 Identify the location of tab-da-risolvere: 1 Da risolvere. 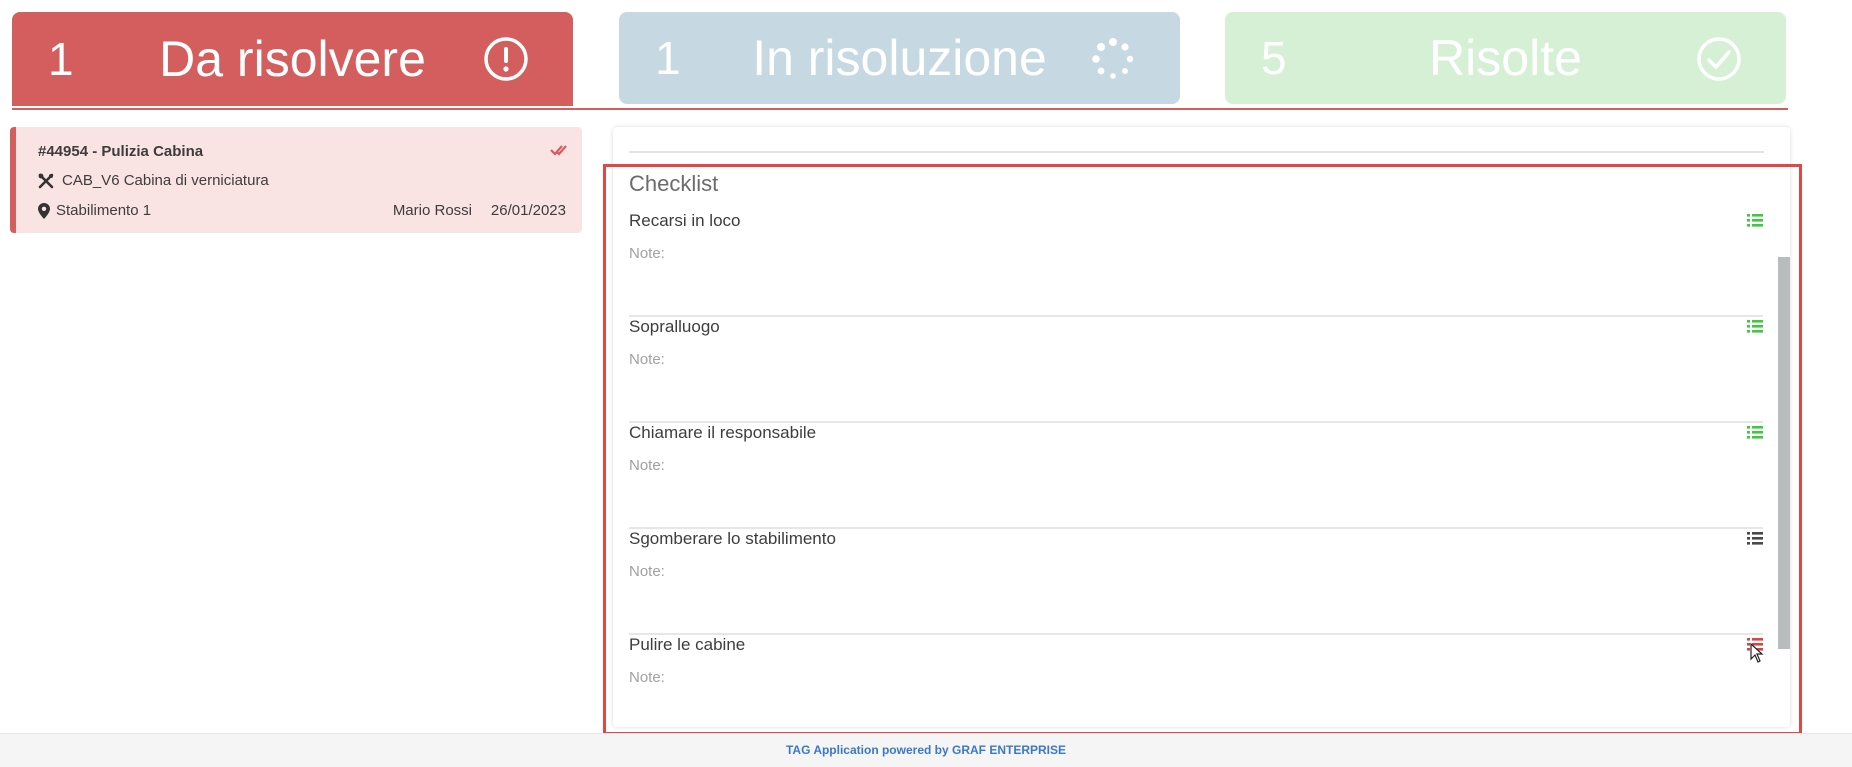
(292, 59).